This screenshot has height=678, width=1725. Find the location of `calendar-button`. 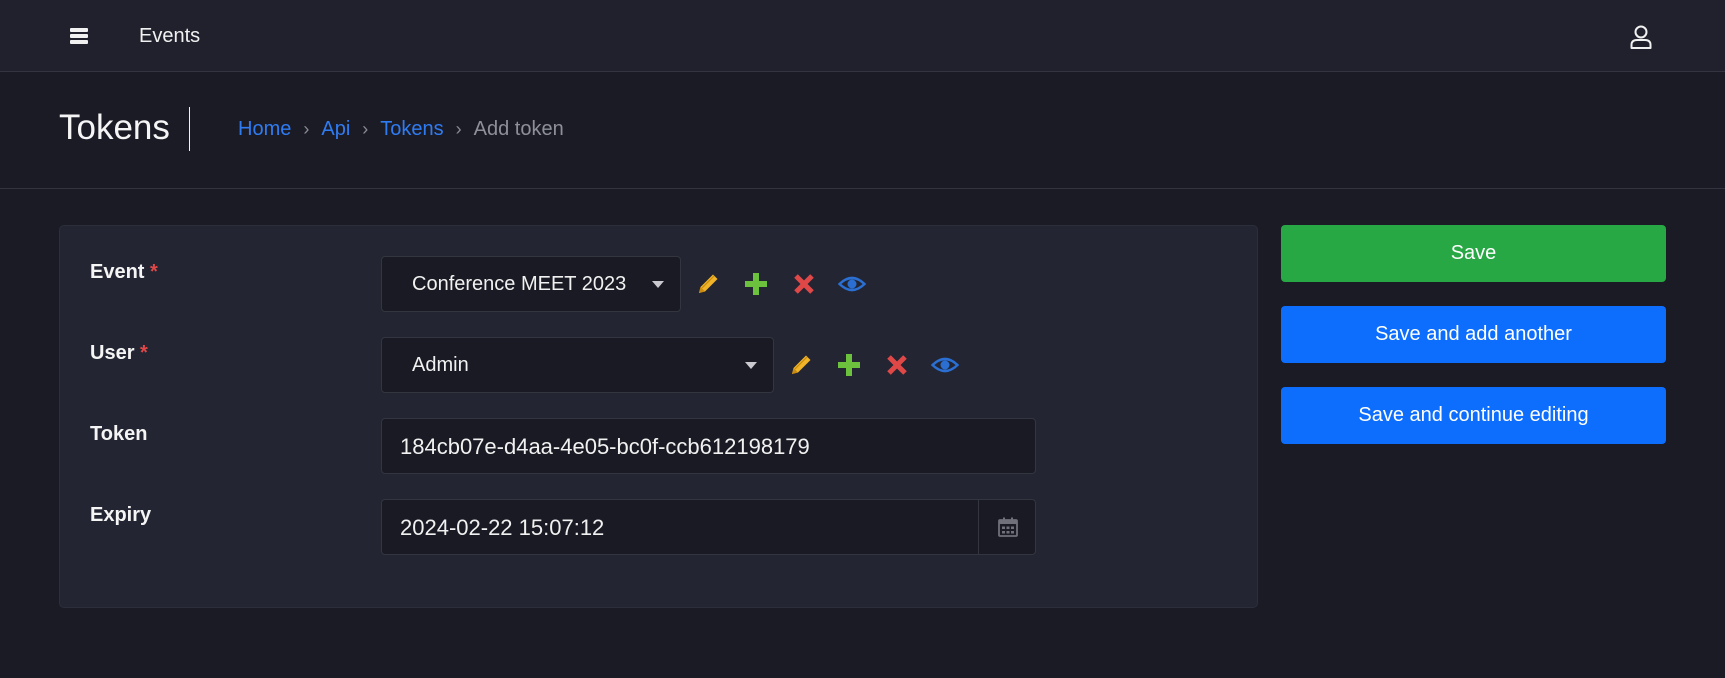

calendar-button is located at coordinates (1006, 527).